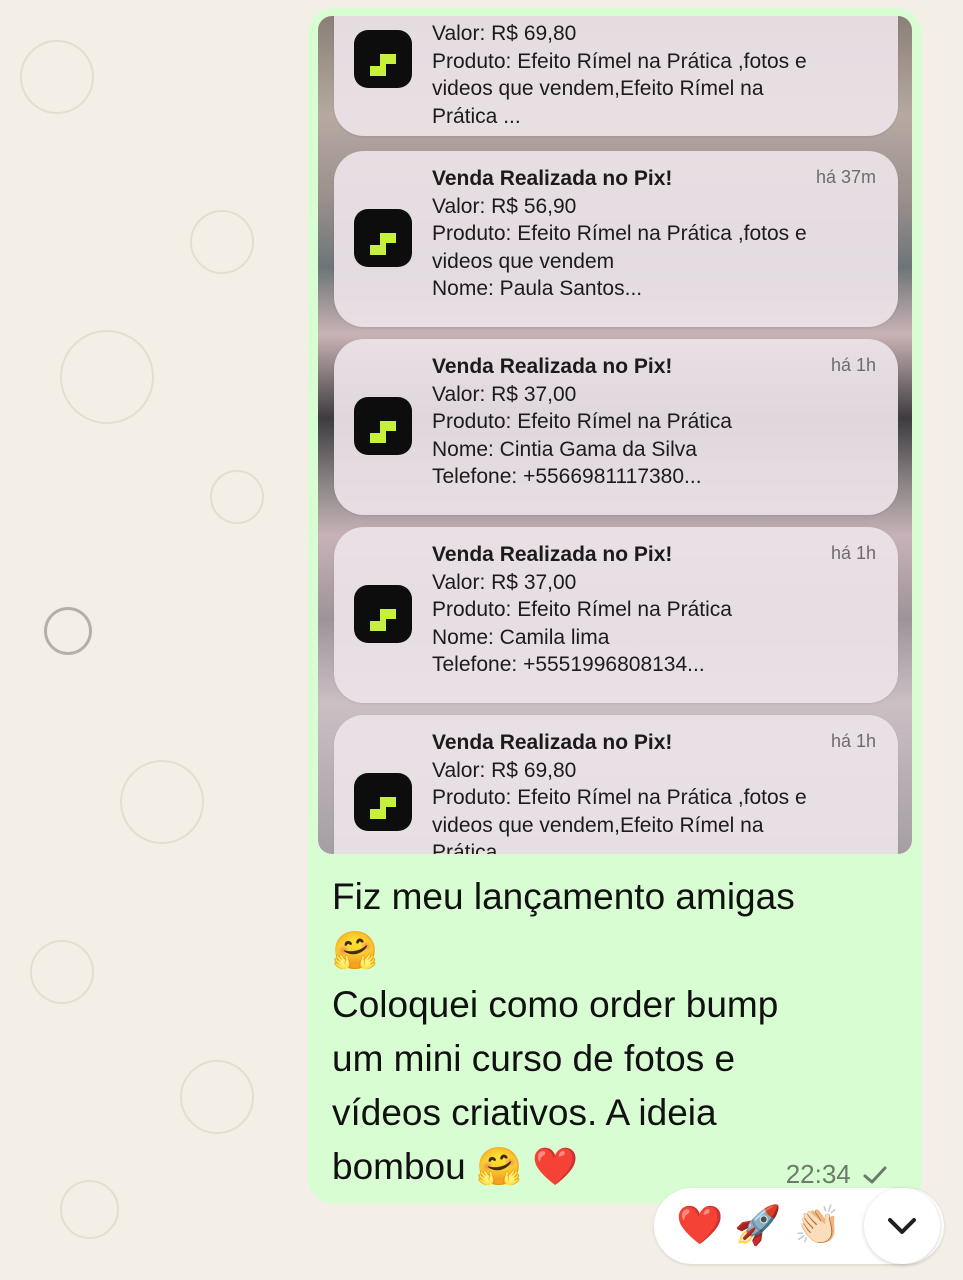  I want to click on notification-line: Nome: Cintia Gama da Silva, so click(564, 449).